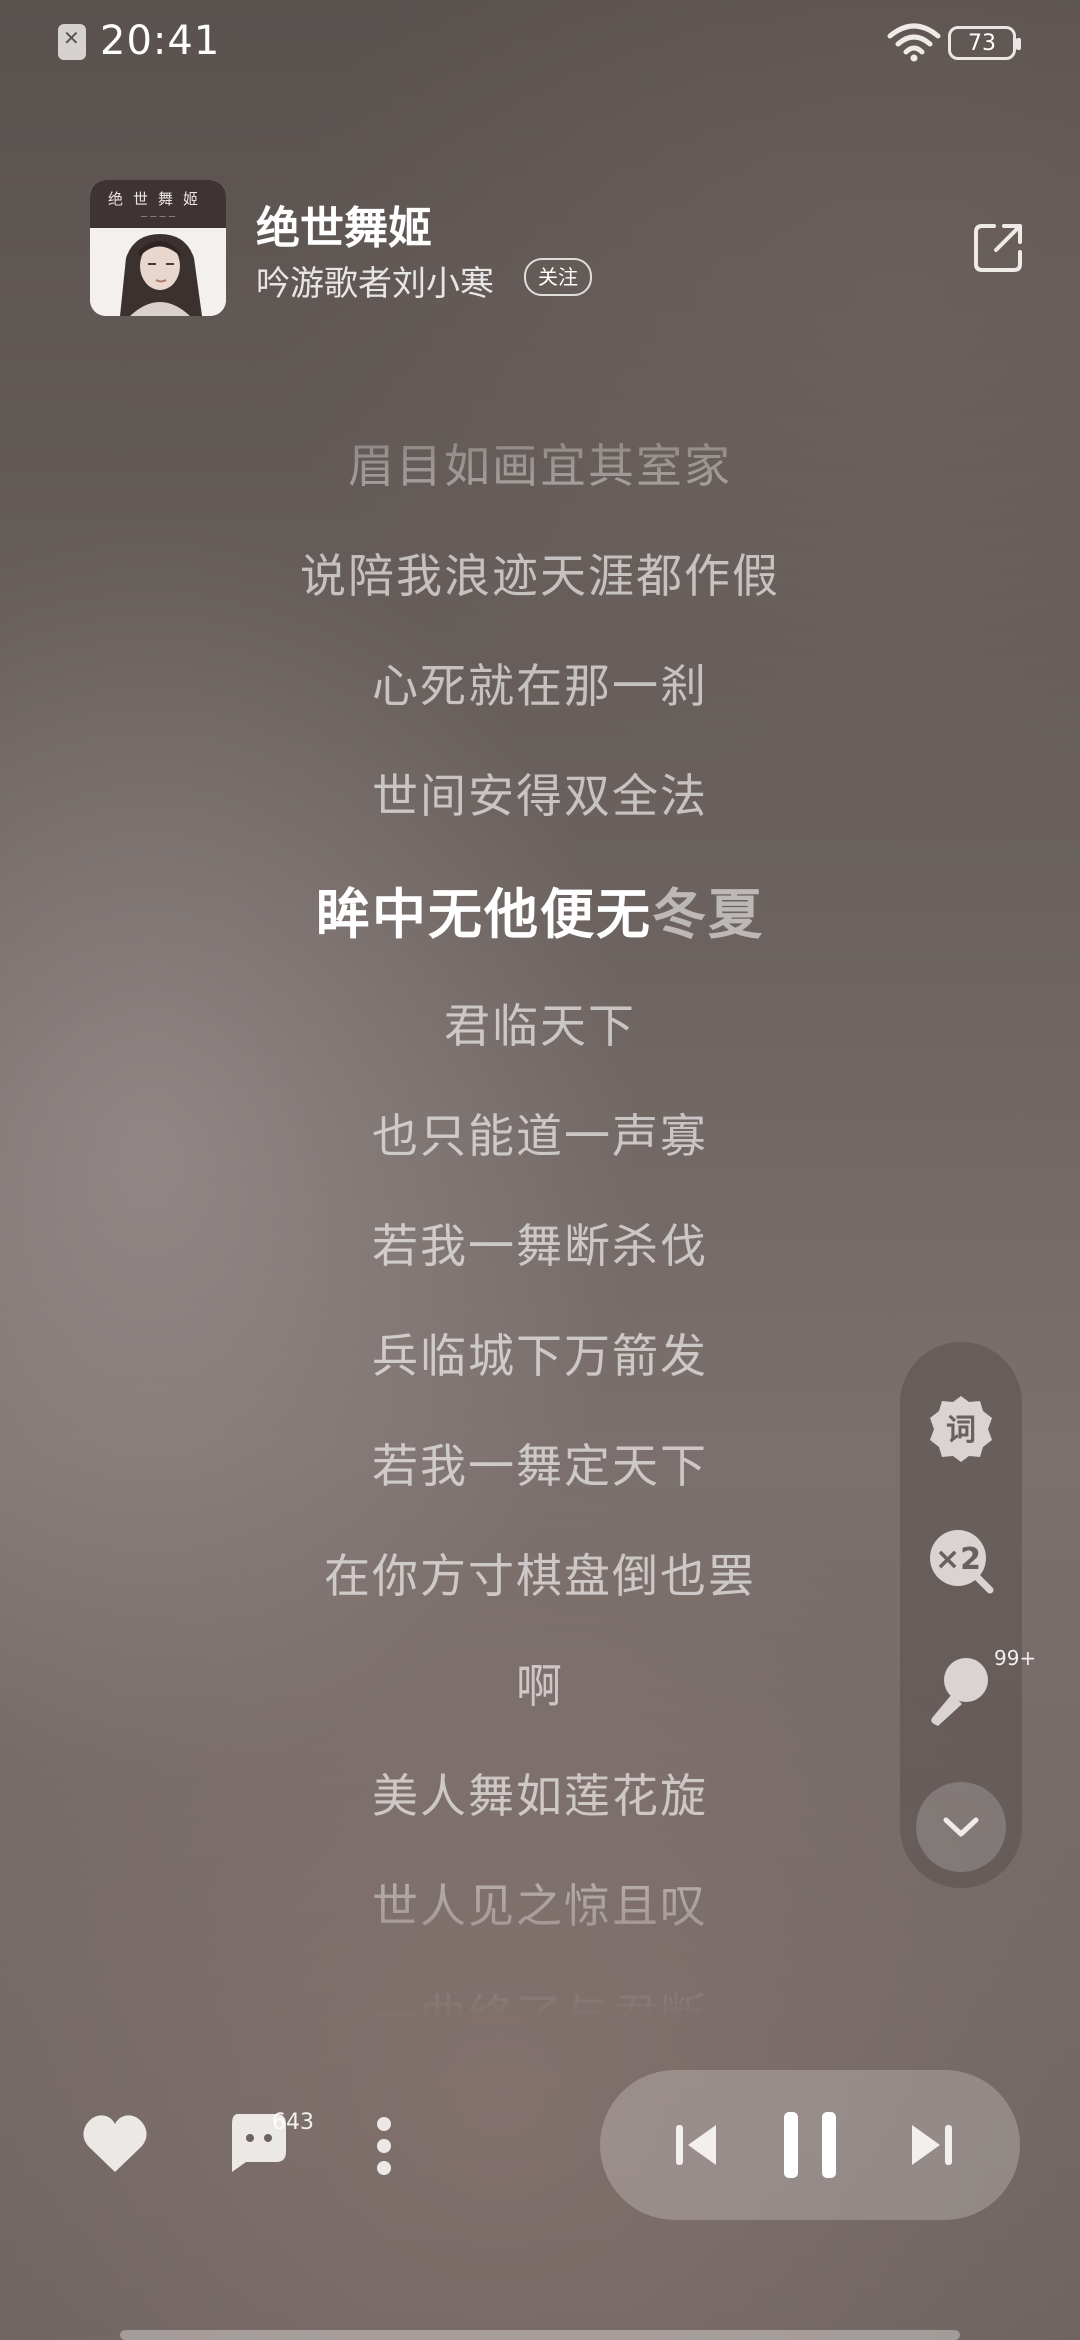 The image size is (1080, 2340). I want to click on no-sim-icon, so click(72, 42).